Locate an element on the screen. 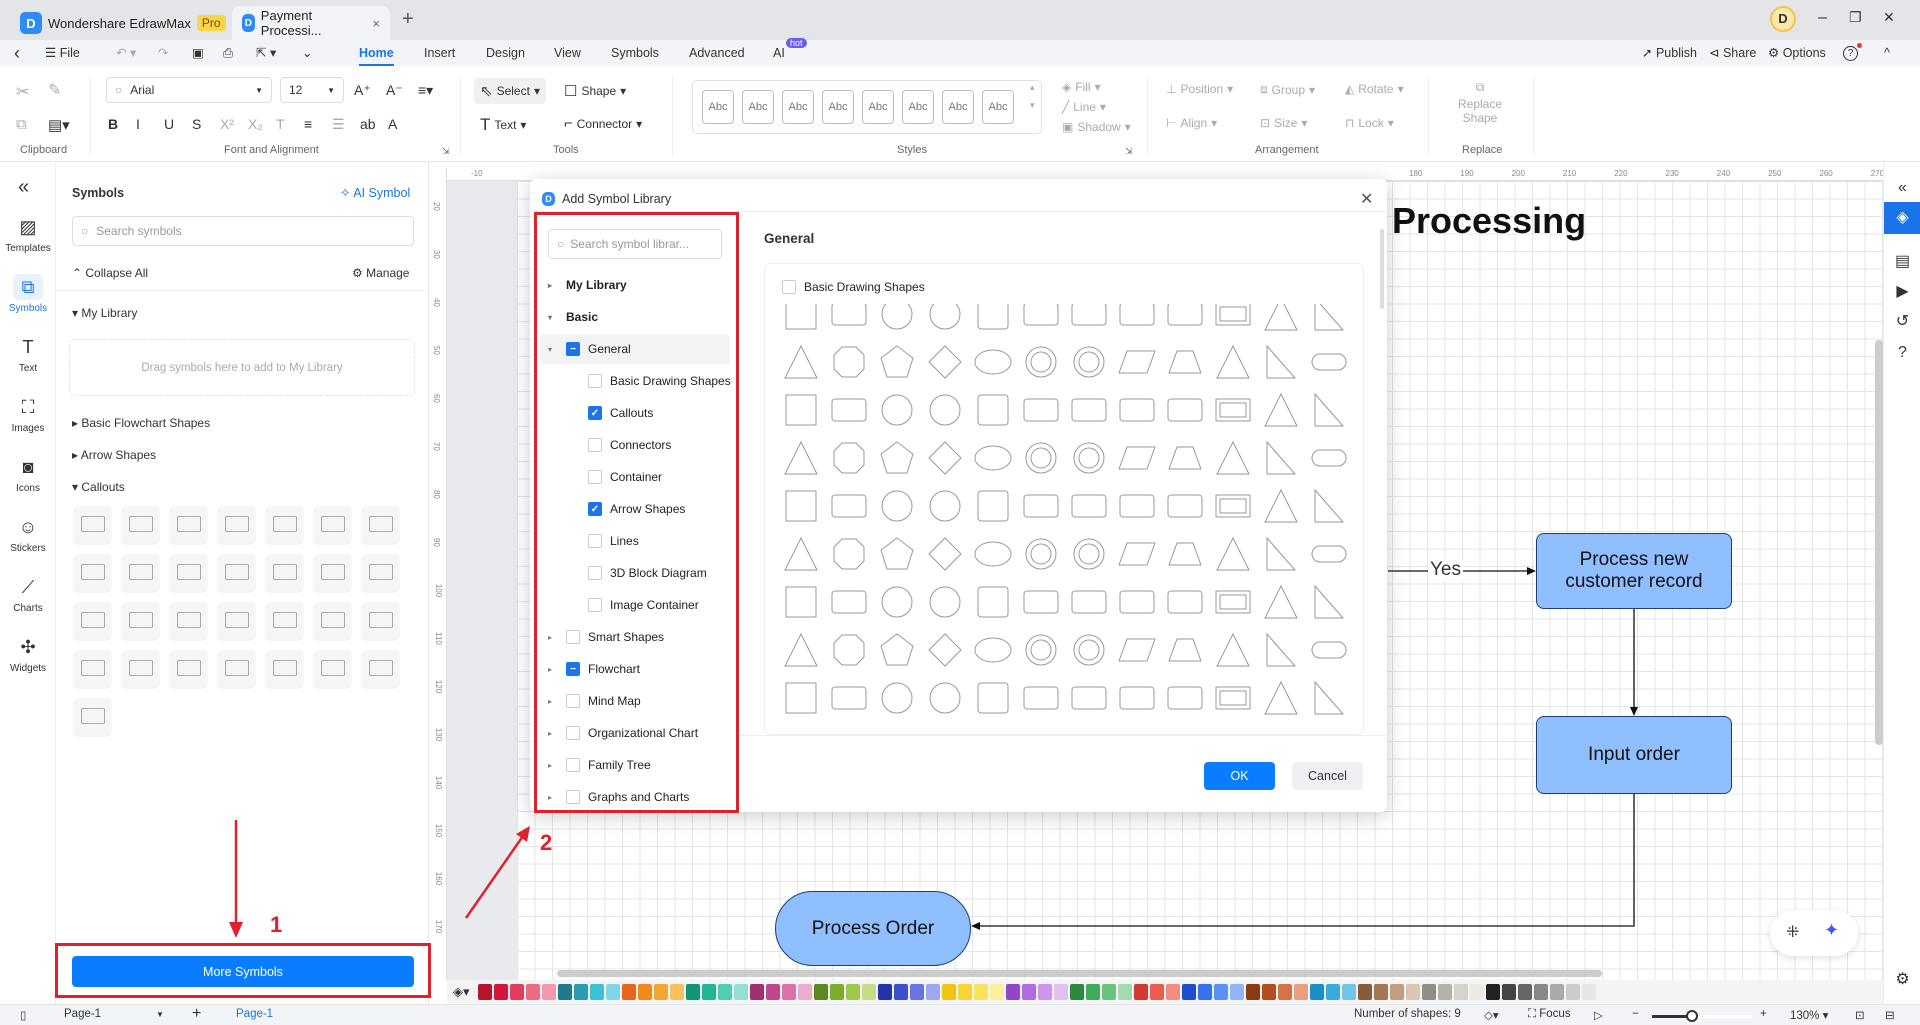  step-1-label: 1 is located at coordinates (276, 924).